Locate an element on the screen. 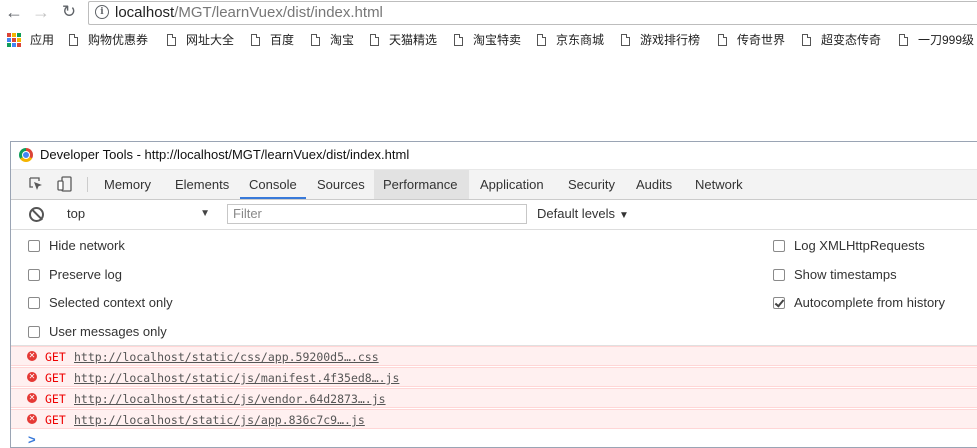 This screenshot has height=448, width=977. show-timestamps-checkbox: Show timestamps is located at coordinates (835, 275).